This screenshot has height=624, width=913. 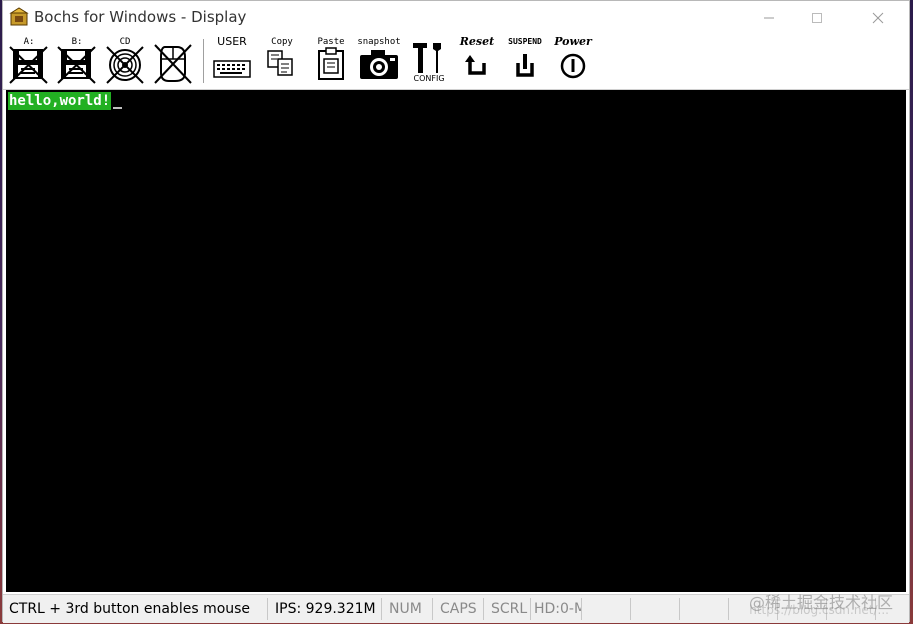 What do you see at coordinates (456, 17) in the screenshot?
I see `title-bar: Bochs for Windows - Display` at bounding box center [456, 17].